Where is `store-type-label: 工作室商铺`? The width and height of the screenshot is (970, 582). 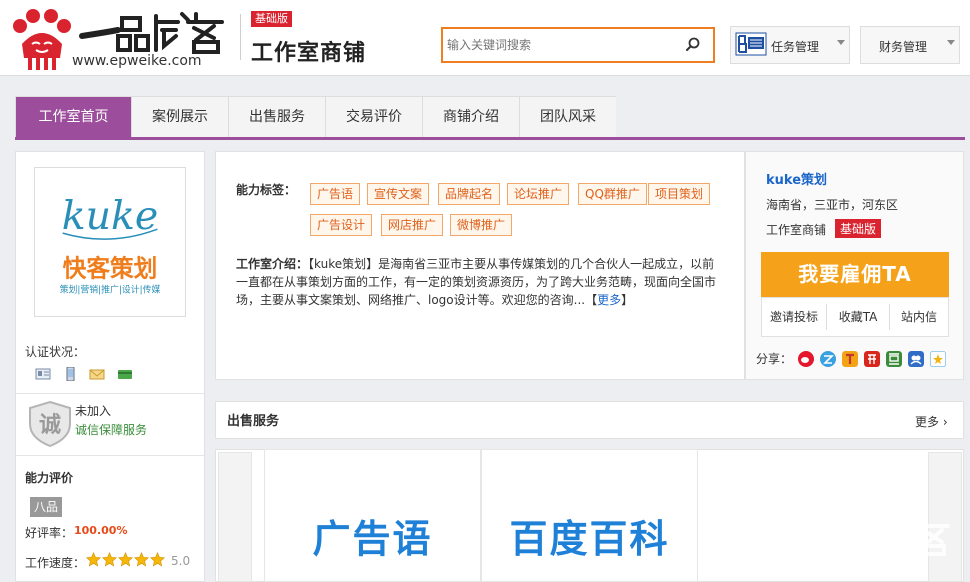 store-type-label: 工作室商铺 is located at coordinates (796, 230).